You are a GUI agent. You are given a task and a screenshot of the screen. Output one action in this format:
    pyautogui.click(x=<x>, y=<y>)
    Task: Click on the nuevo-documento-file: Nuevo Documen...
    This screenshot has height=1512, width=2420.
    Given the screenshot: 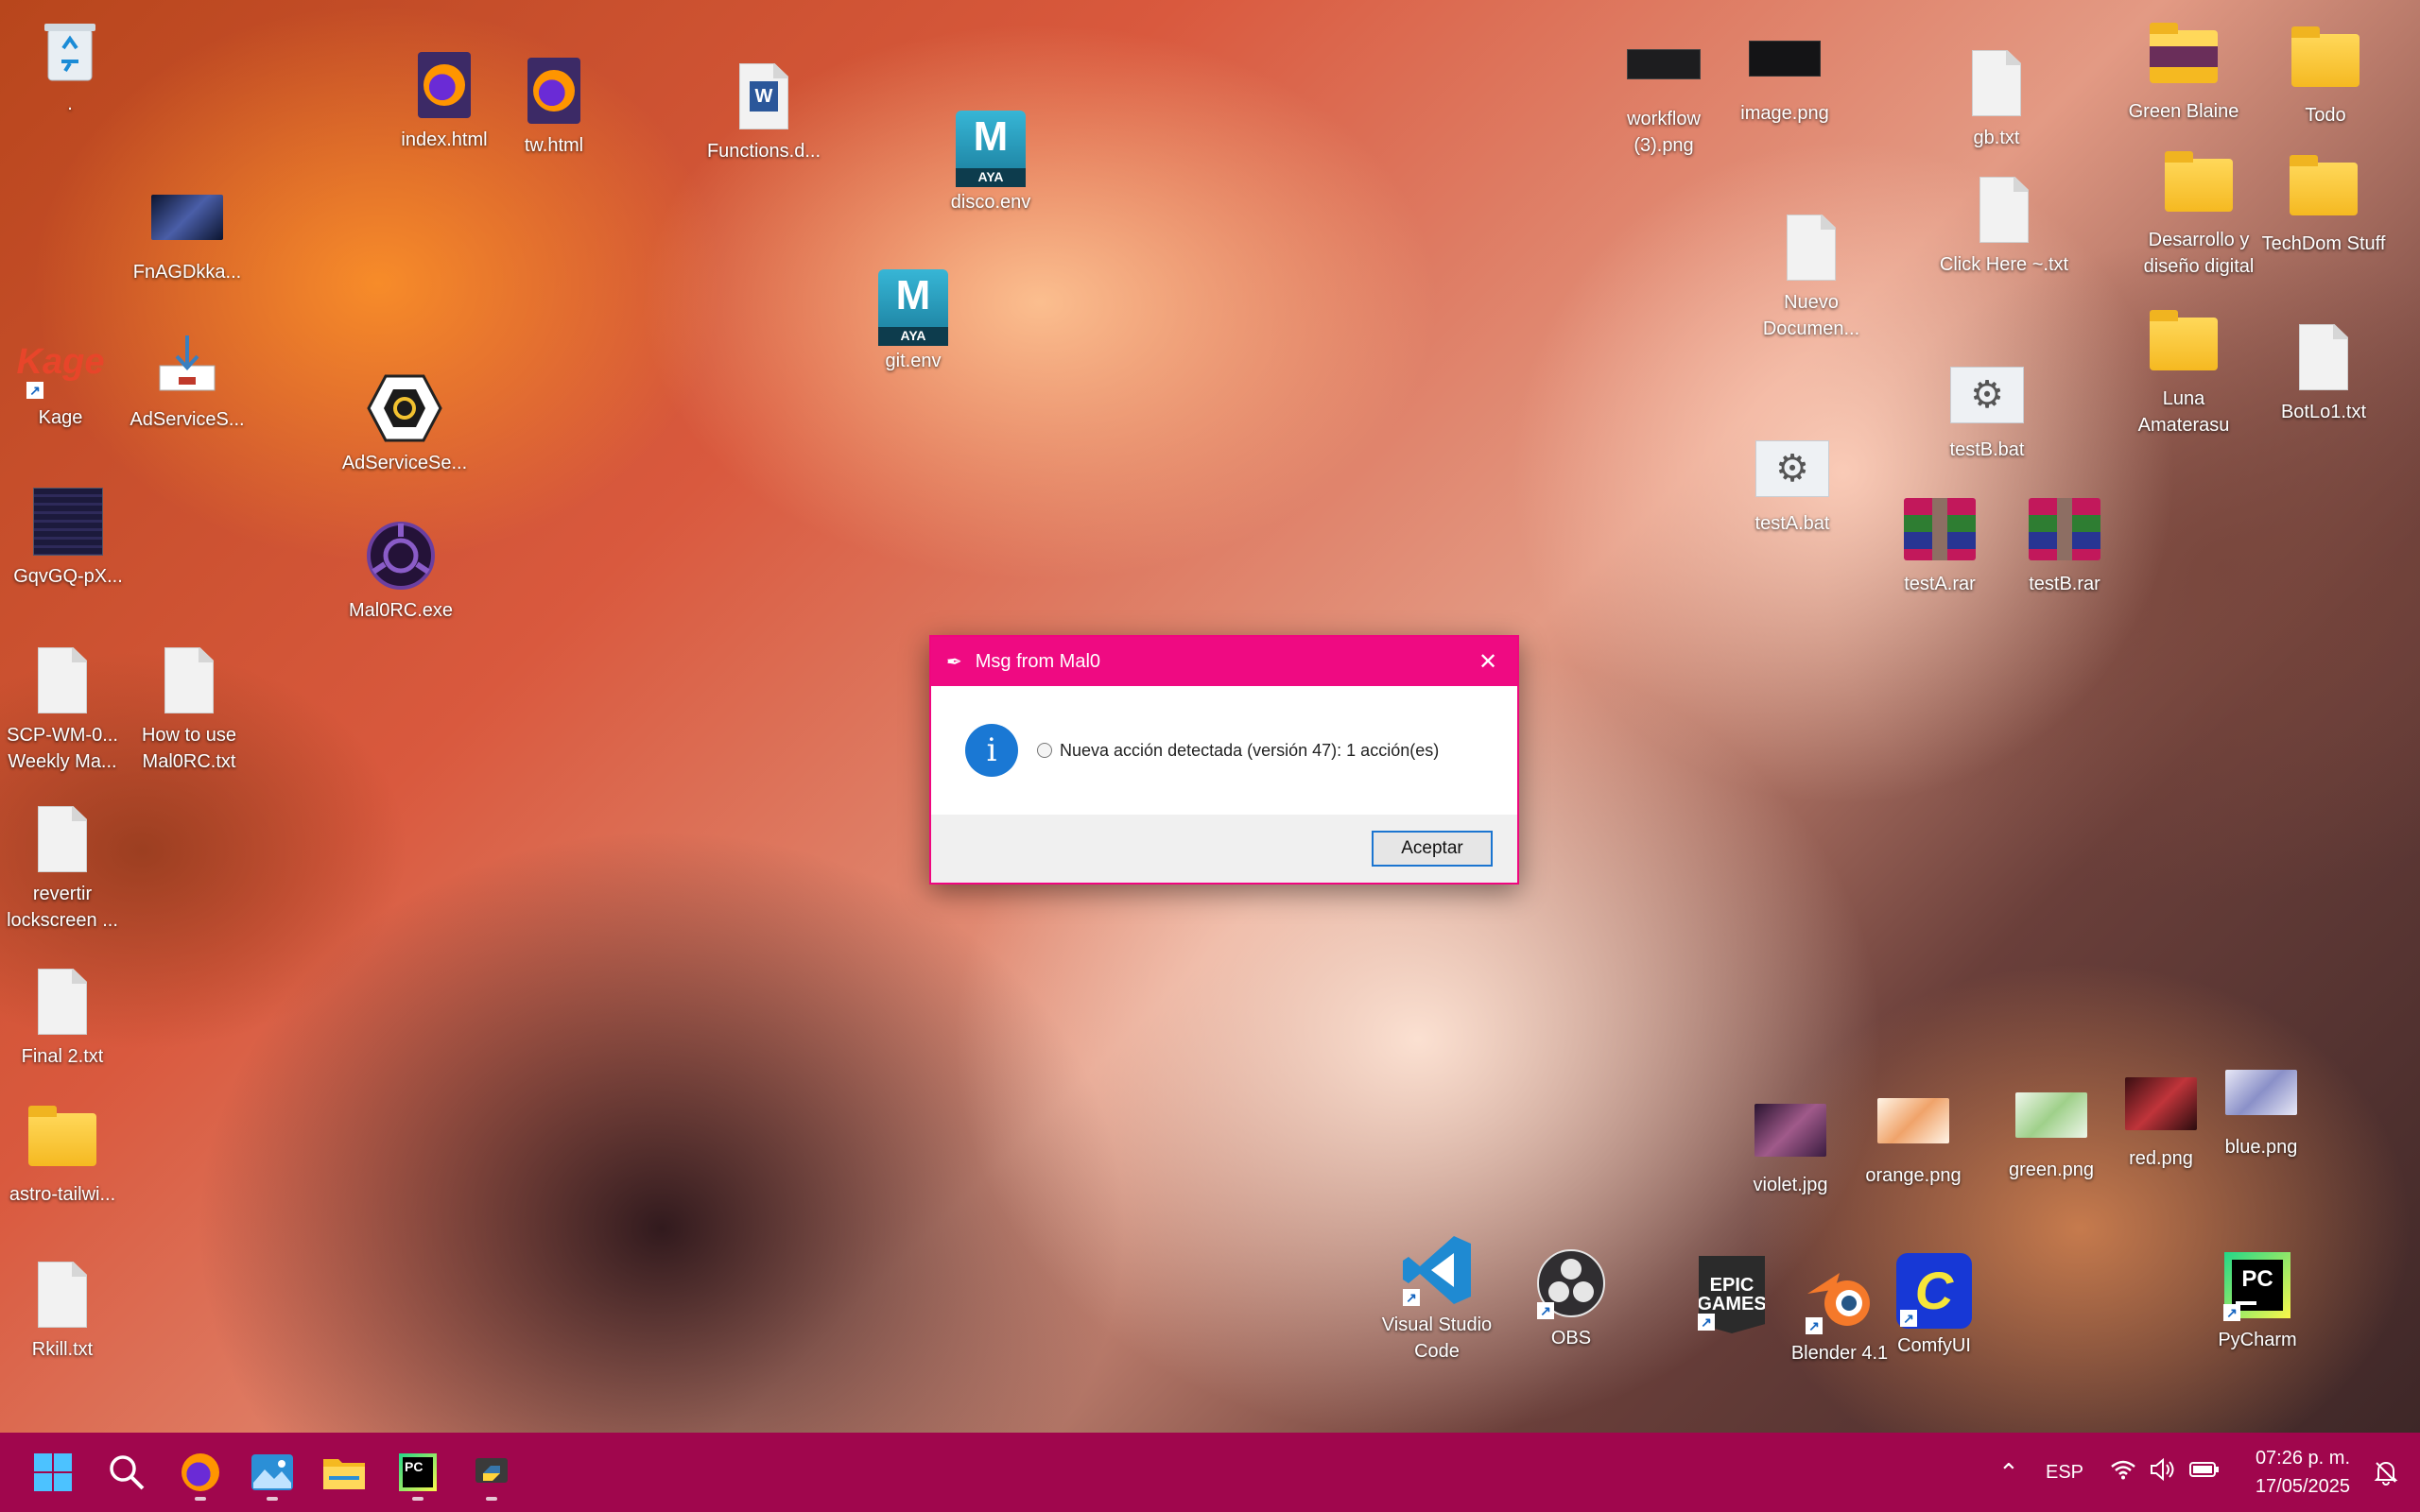 What is the action you would take?
    pyautogui.click(x=1811, y=276)
    